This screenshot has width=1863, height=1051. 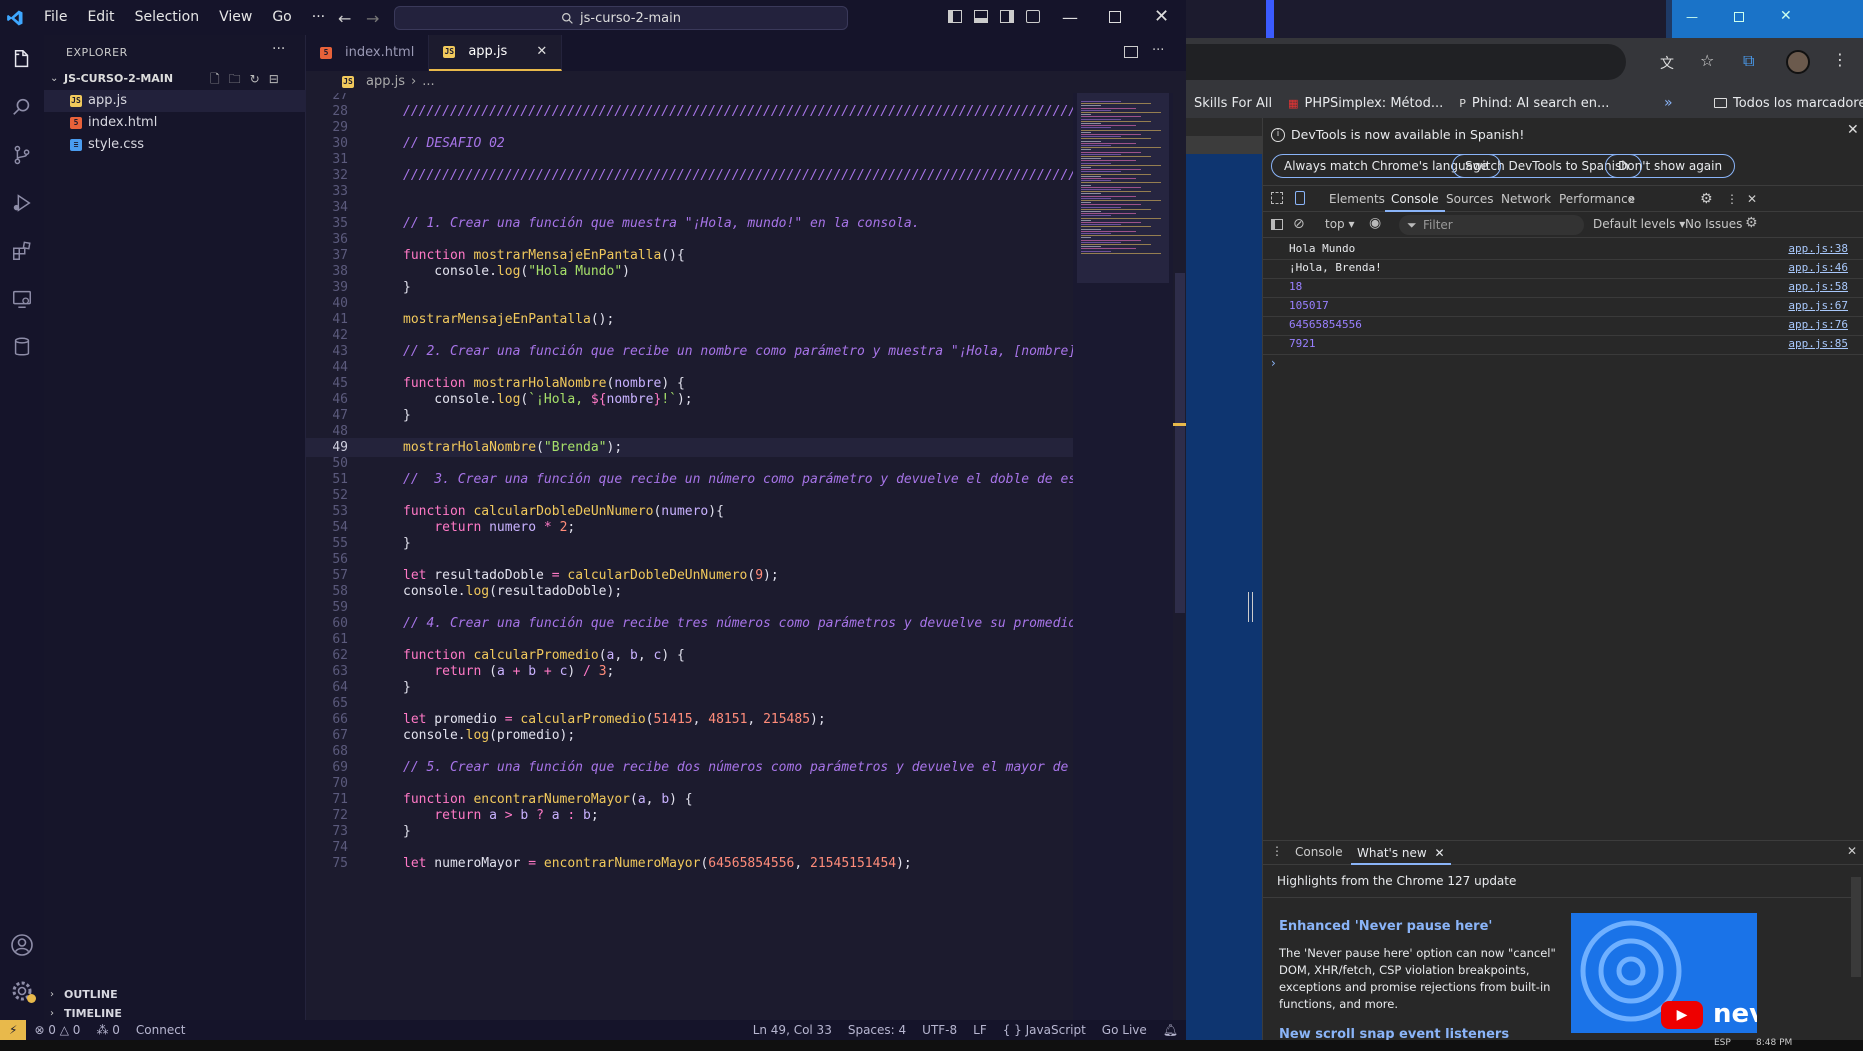 I want to click on bookmark-item: Skills For All, so click(x=1233, y=103).